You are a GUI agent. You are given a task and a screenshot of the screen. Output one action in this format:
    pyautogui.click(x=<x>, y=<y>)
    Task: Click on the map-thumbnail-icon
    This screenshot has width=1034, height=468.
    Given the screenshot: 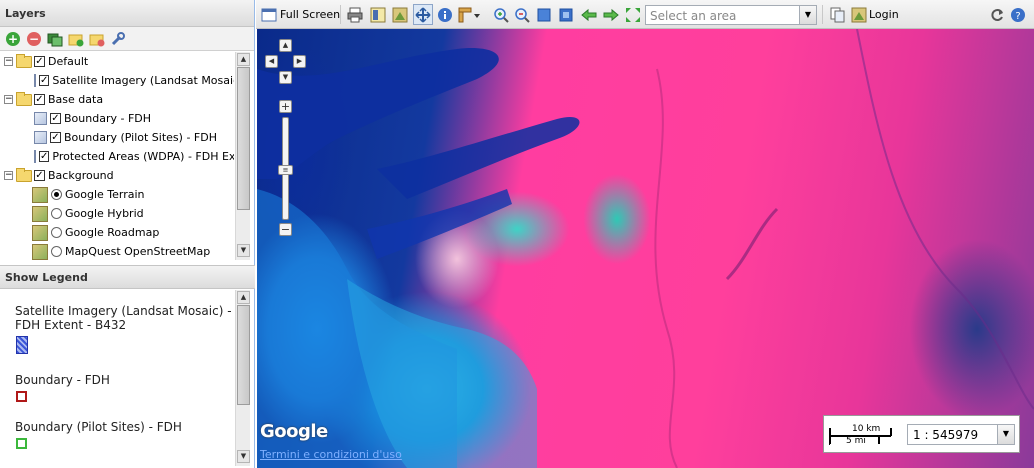 What is the action you would take?
    pyautogui.click(x=40, y=213)
    